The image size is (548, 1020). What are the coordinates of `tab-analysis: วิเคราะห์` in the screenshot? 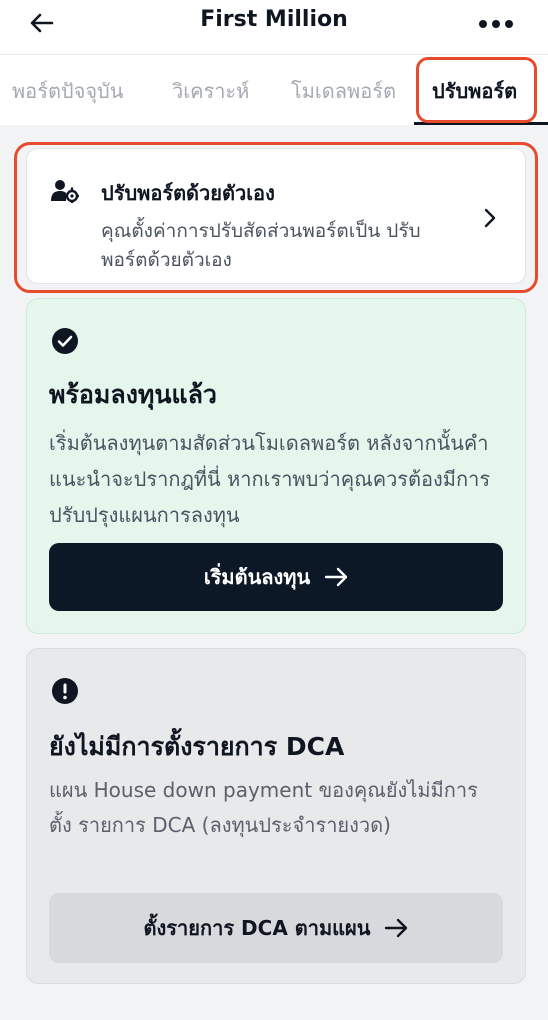 It's located at (210, 91).